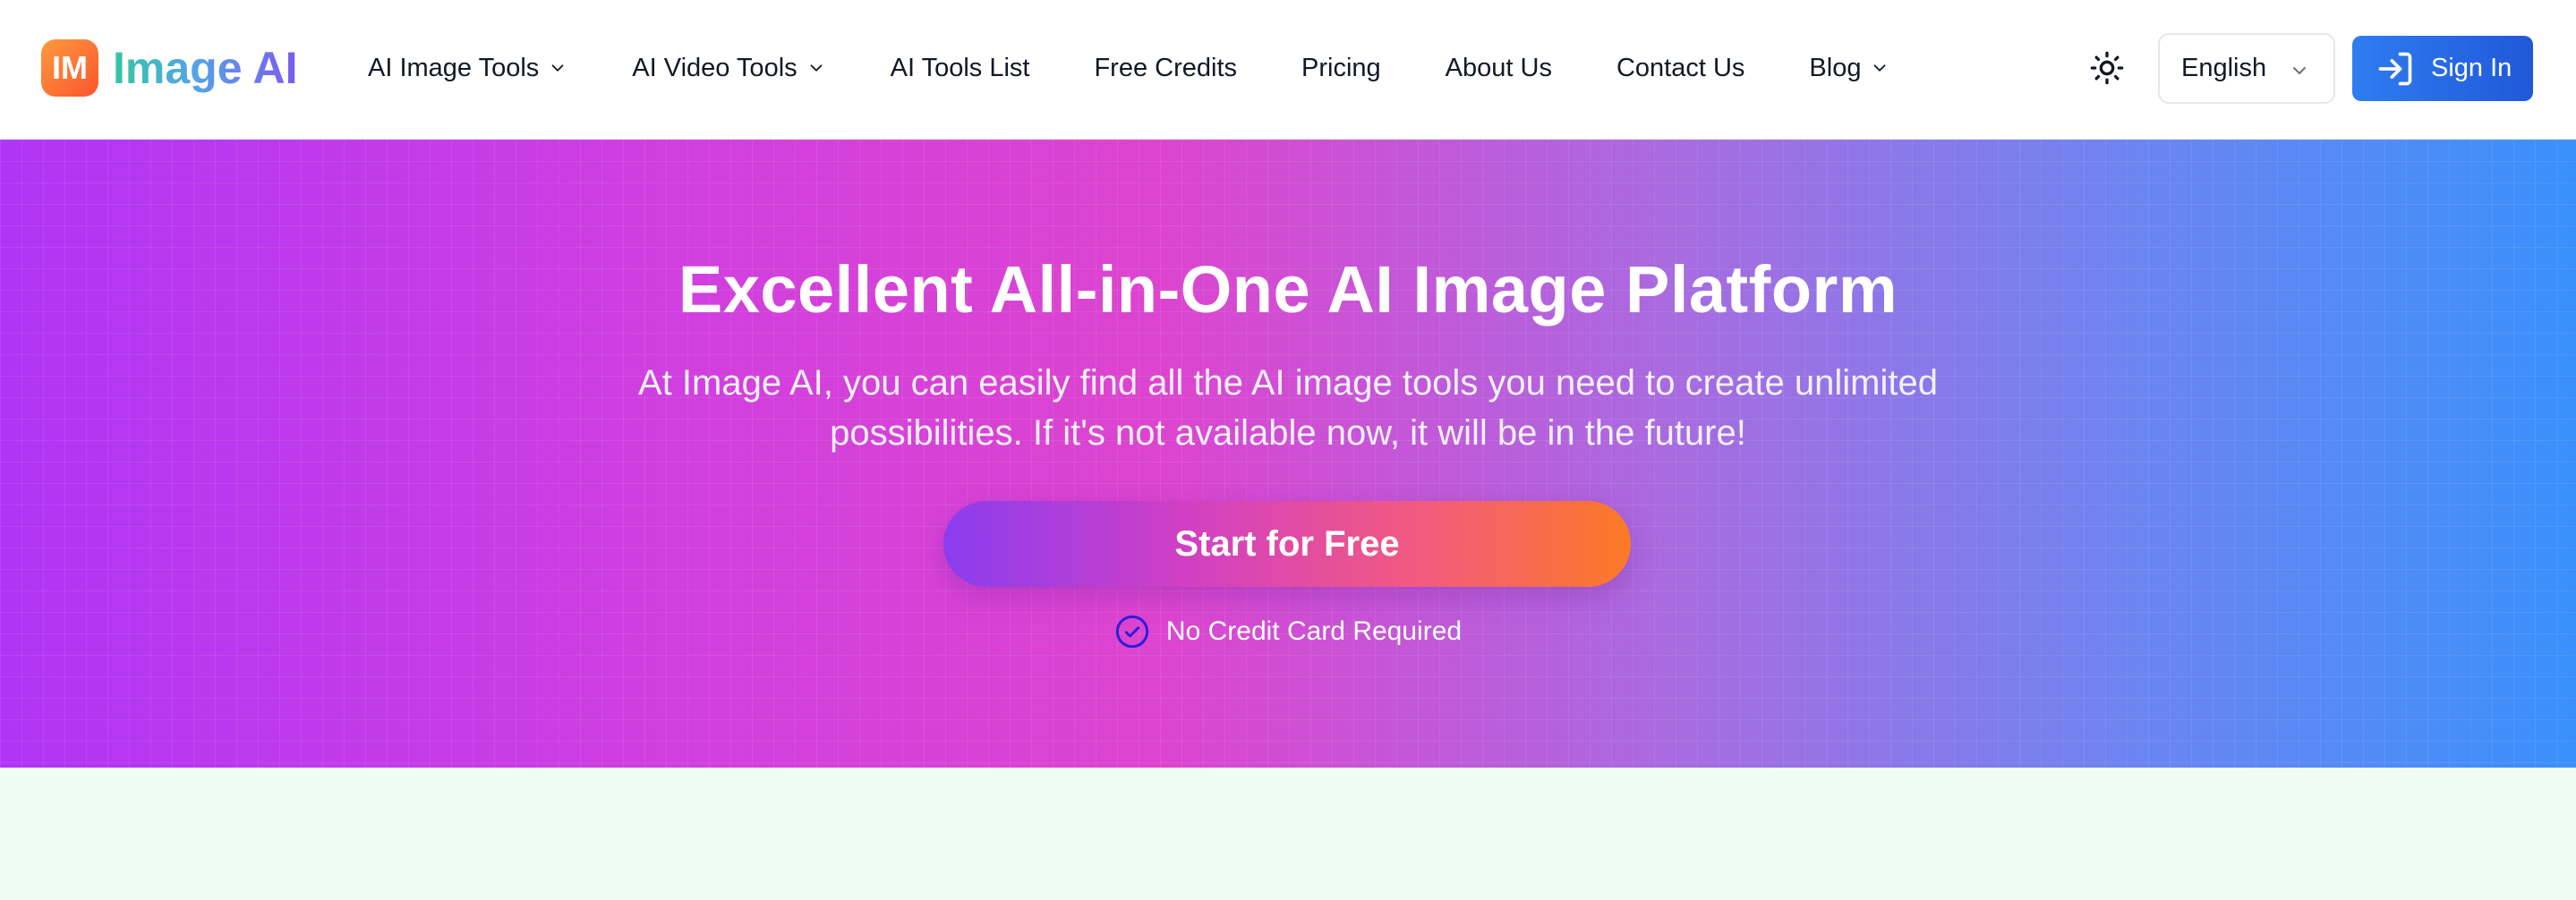 The height and width of the screenshot is (900, 2576). What do you see at coordinates (1287, 544) in the screenshot?
I see `start-for-free-button: Start for Free` at bounding box center [1287, 544].